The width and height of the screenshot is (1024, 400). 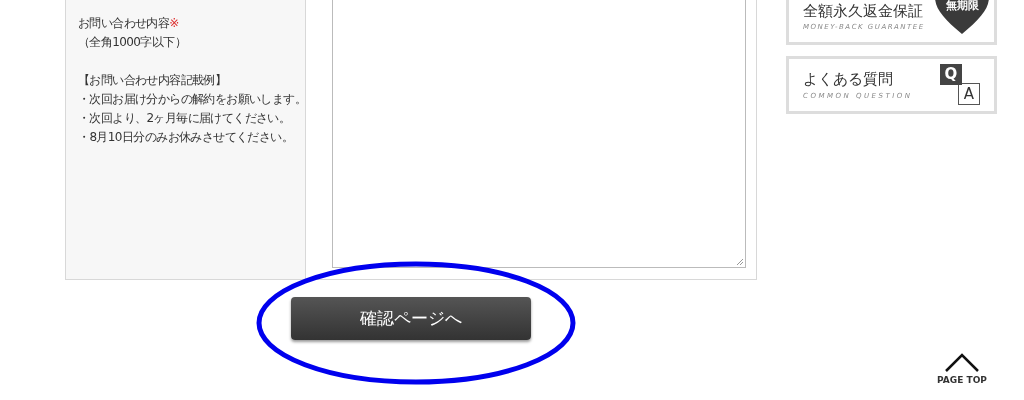 What do you see at coordinates (962, 17) in the screenshot?
I see `heart-badge: 無期限` at bounding box center [962, 17].